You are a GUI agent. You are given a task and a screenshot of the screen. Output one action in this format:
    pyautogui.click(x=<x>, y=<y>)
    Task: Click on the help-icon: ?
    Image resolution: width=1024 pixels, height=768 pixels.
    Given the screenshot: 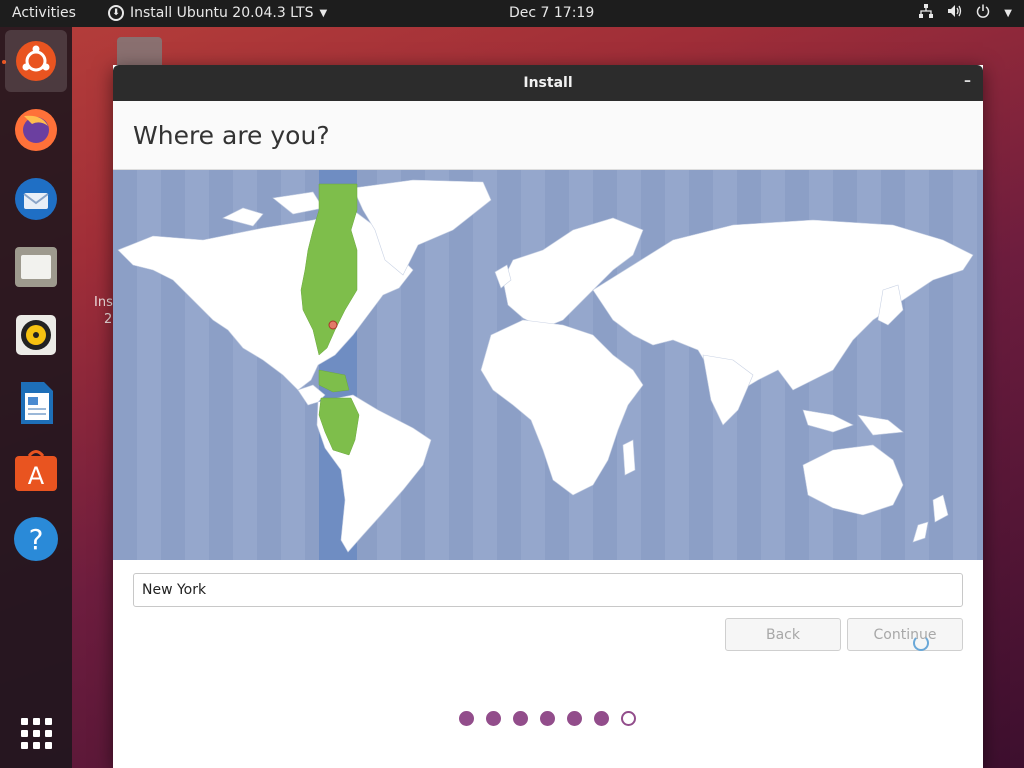 What is the action you would take?
    pyautogui.click(x=36, y=539)
    